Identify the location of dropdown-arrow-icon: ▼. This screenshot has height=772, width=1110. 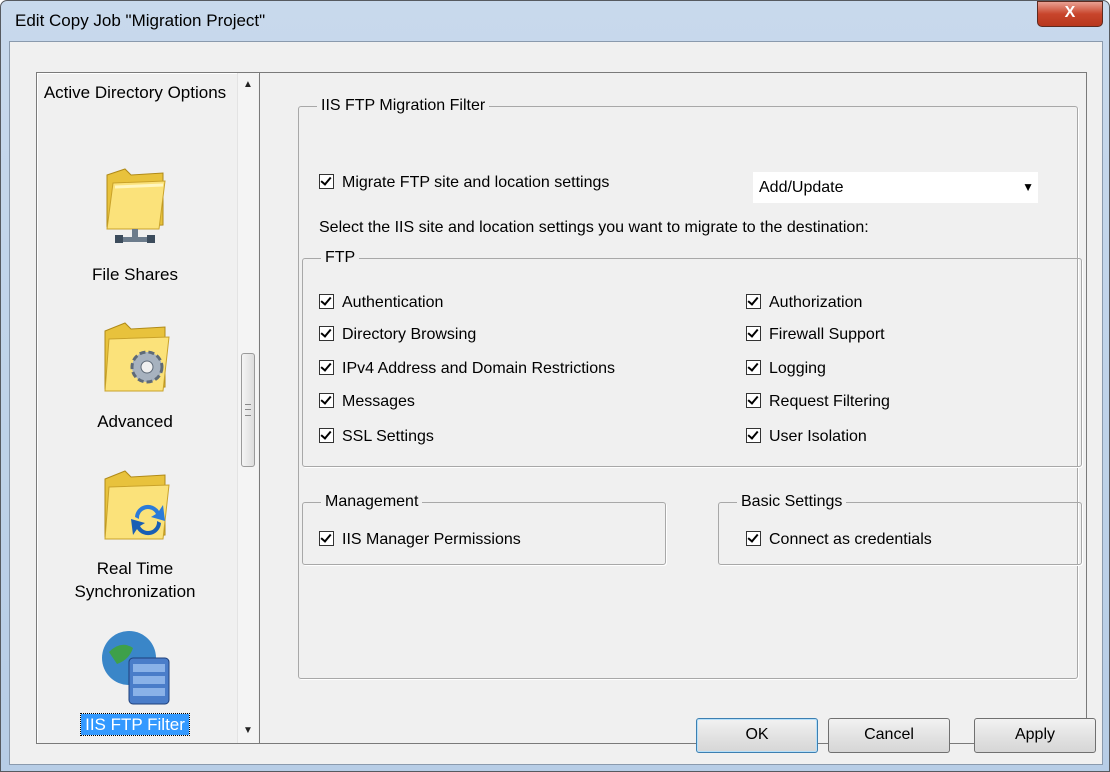
(1028, 187).